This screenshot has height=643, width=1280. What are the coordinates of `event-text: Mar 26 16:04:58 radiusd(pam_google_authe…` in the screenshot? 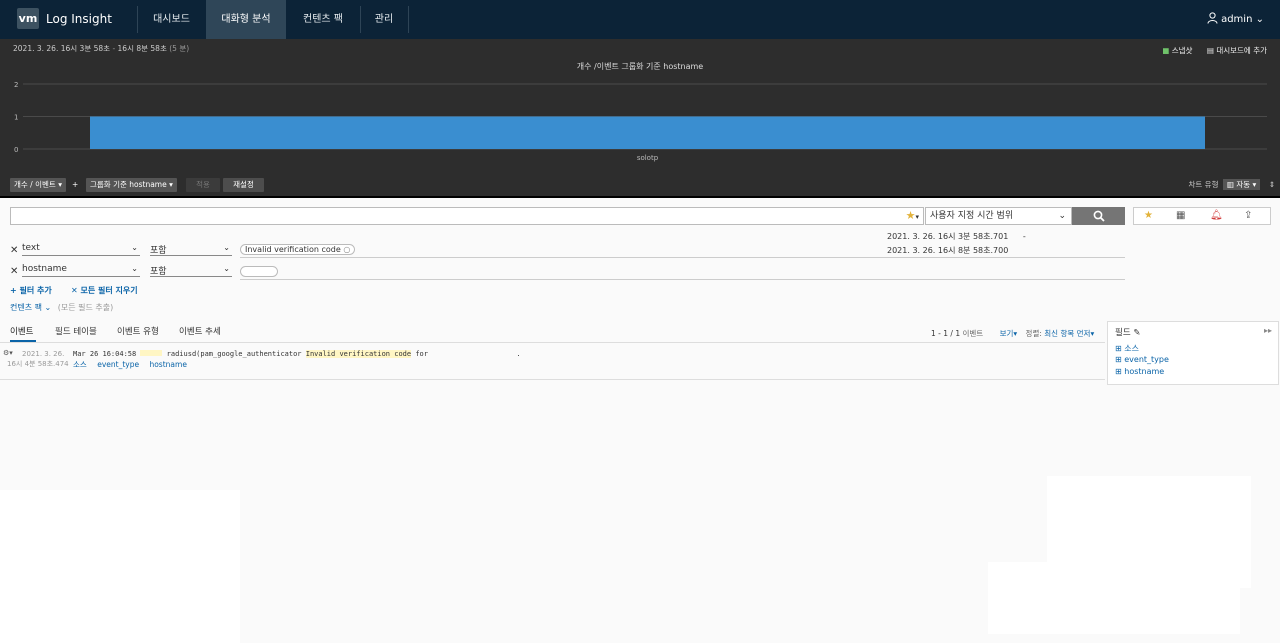 It's located at (297, 354).